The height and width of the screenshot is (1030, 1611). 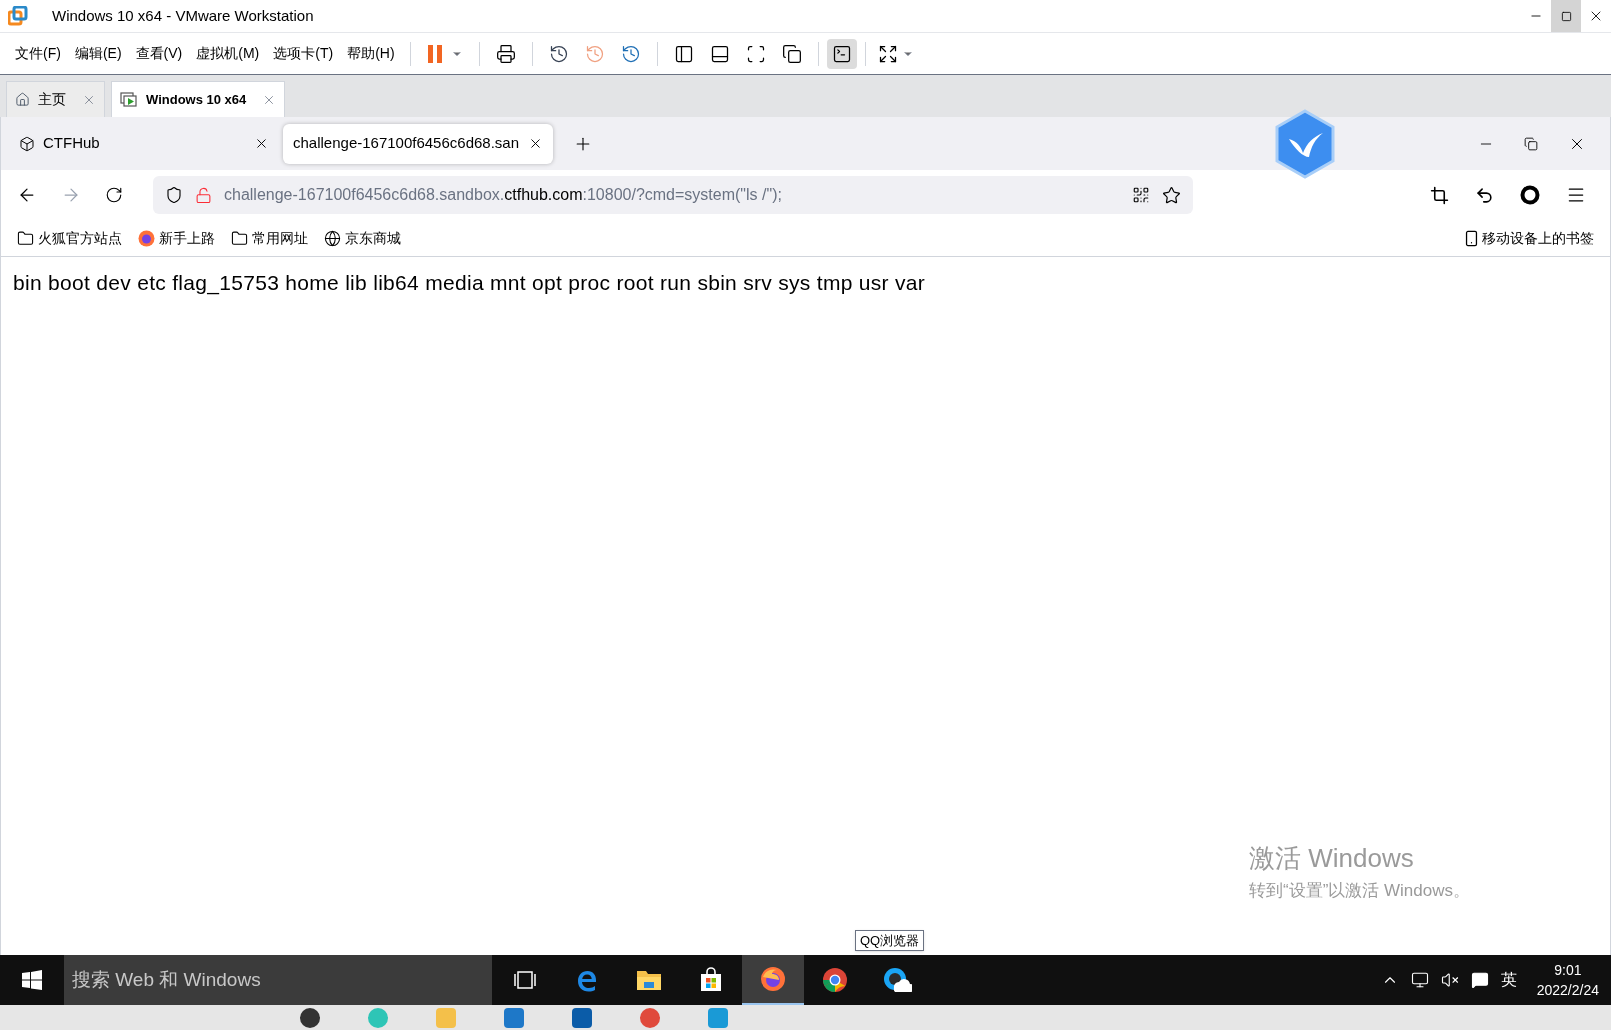 I want to click on store-bag-icon, so click(x=711, y=980).